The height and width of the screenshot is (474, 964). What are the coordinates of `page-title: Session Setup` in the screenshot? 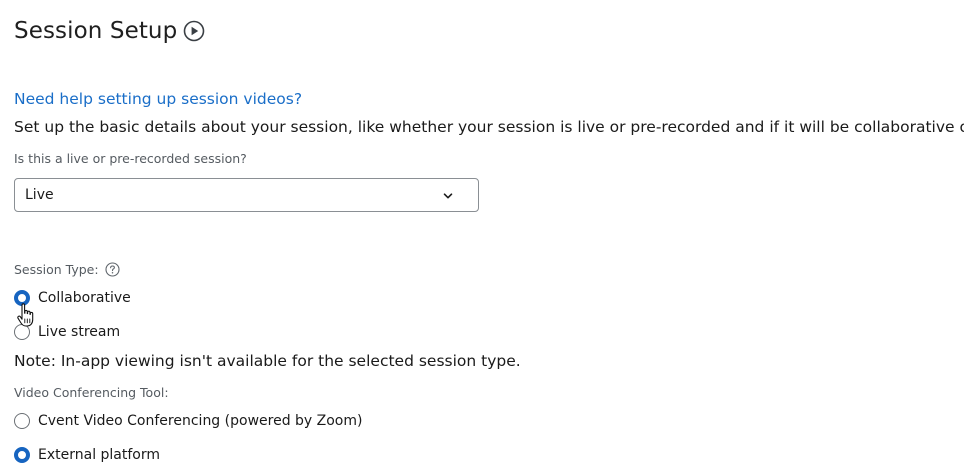 It's located at (96, 31).